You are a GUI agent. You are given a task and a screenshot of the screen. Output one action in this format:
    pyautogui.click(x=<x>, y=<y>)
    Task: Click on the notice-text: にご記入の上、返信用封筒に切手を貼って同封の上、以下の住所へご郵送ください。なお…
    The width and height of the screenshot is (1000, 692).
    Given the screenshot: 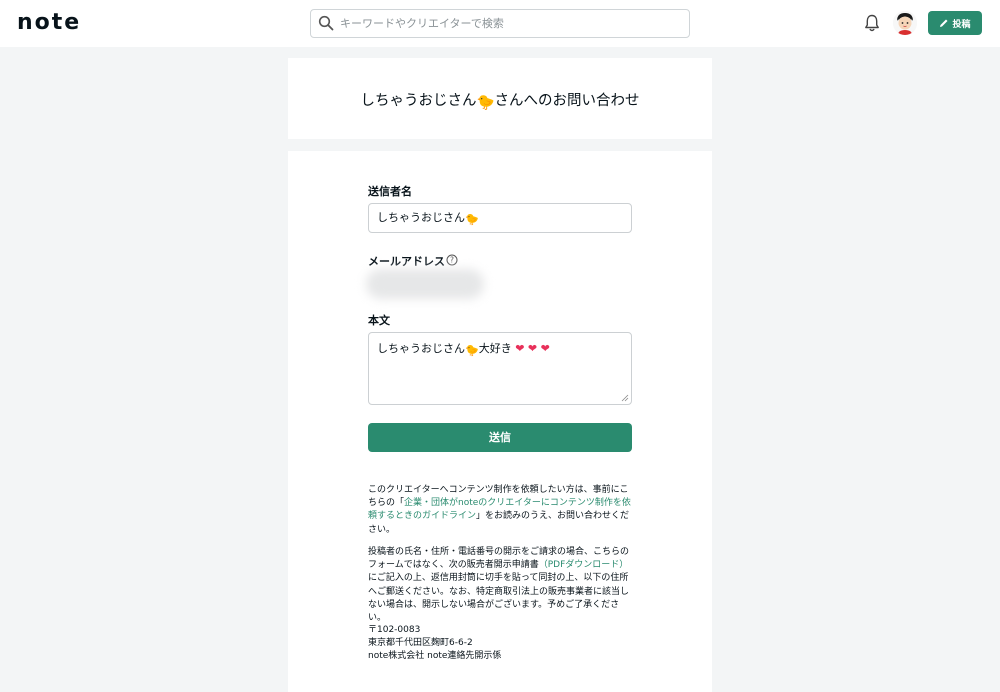 What is the action you would take?
    pyautogui.click(x=499, y=598)
    